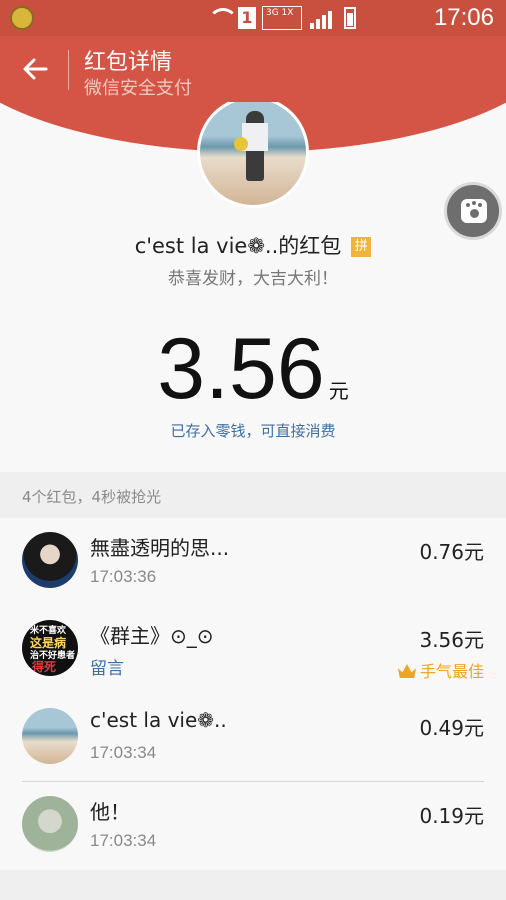 This screenshot has height=900, width=506. Describe the element at coordinates (22, 18) in the screenshot. I see `app-notification-icon` at that location.